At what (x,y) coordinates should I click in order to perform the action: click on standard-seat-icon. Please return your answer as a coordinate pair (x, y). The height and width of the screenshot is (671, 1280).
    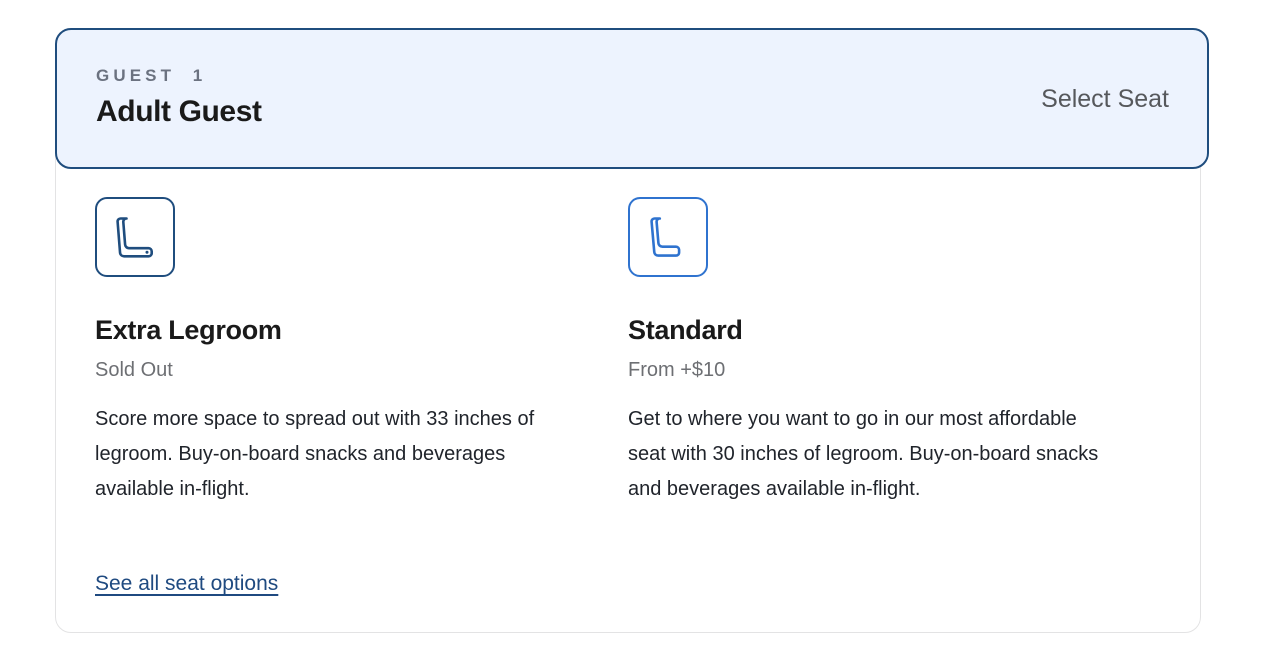
    Looking at the image, I should click on (668, 237).